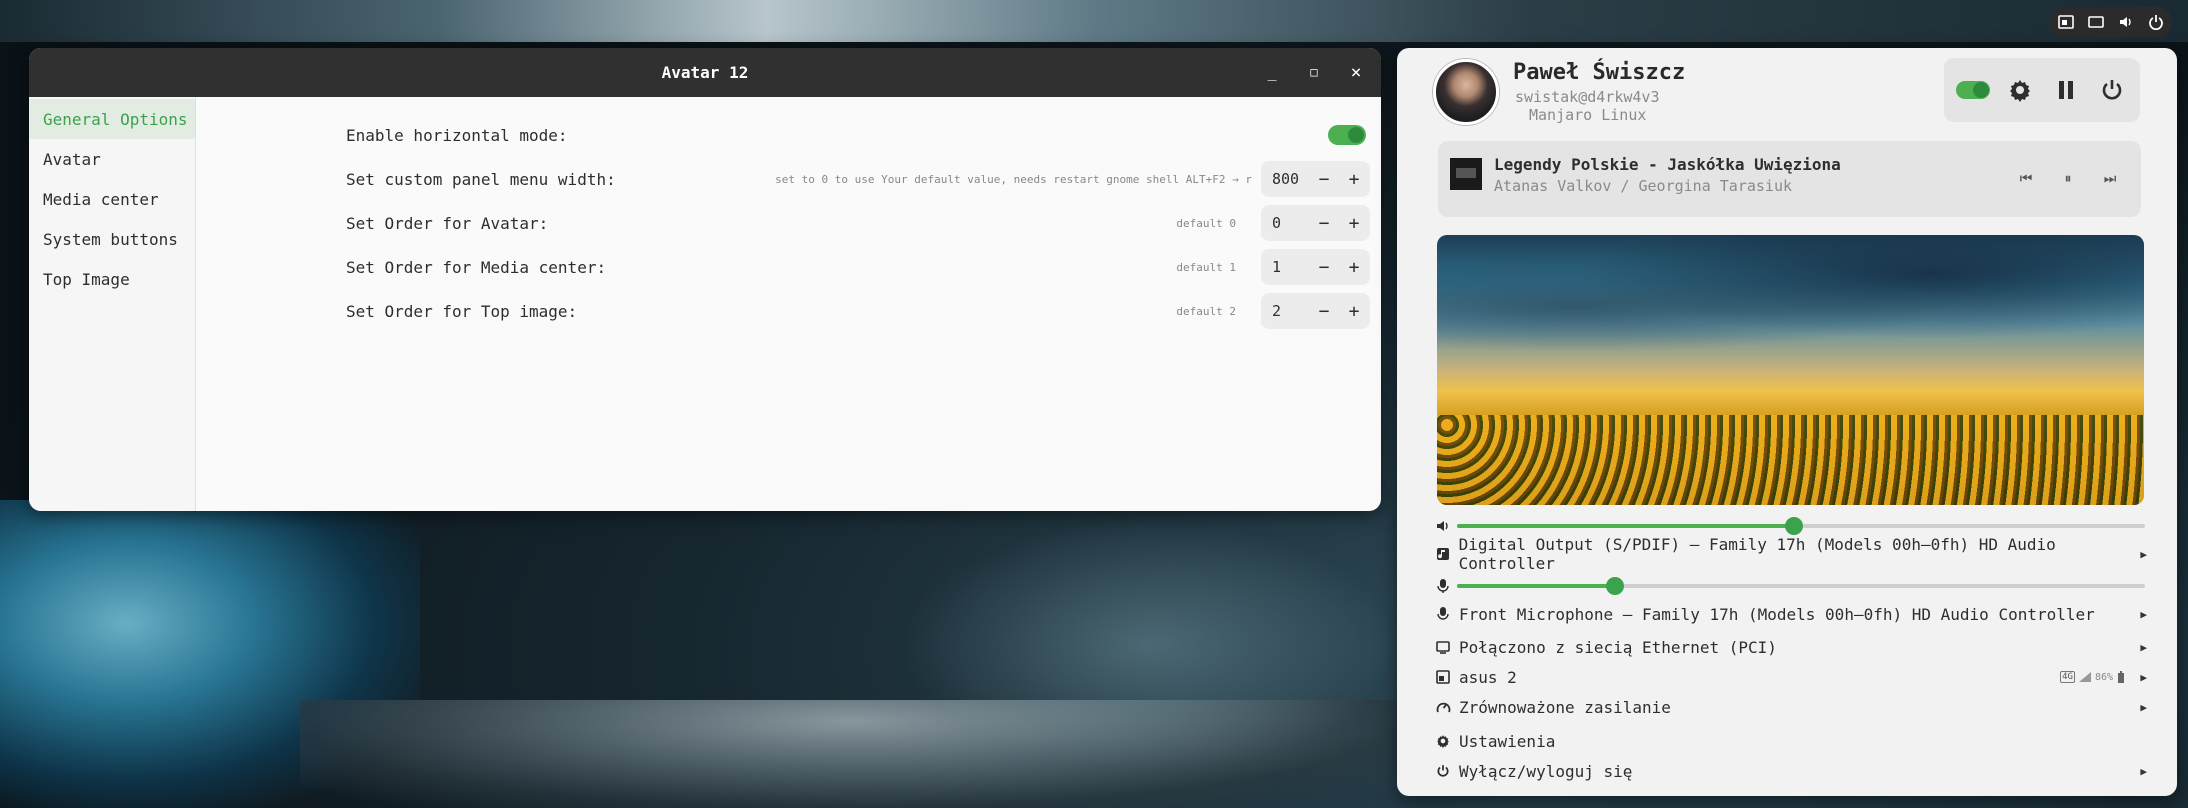 This screenshot has height=808, width=2188. What do you see at coordinates (1272, 72) in the screenshot?
I see `minimize-button: _` at bounding box center [1272, 72].